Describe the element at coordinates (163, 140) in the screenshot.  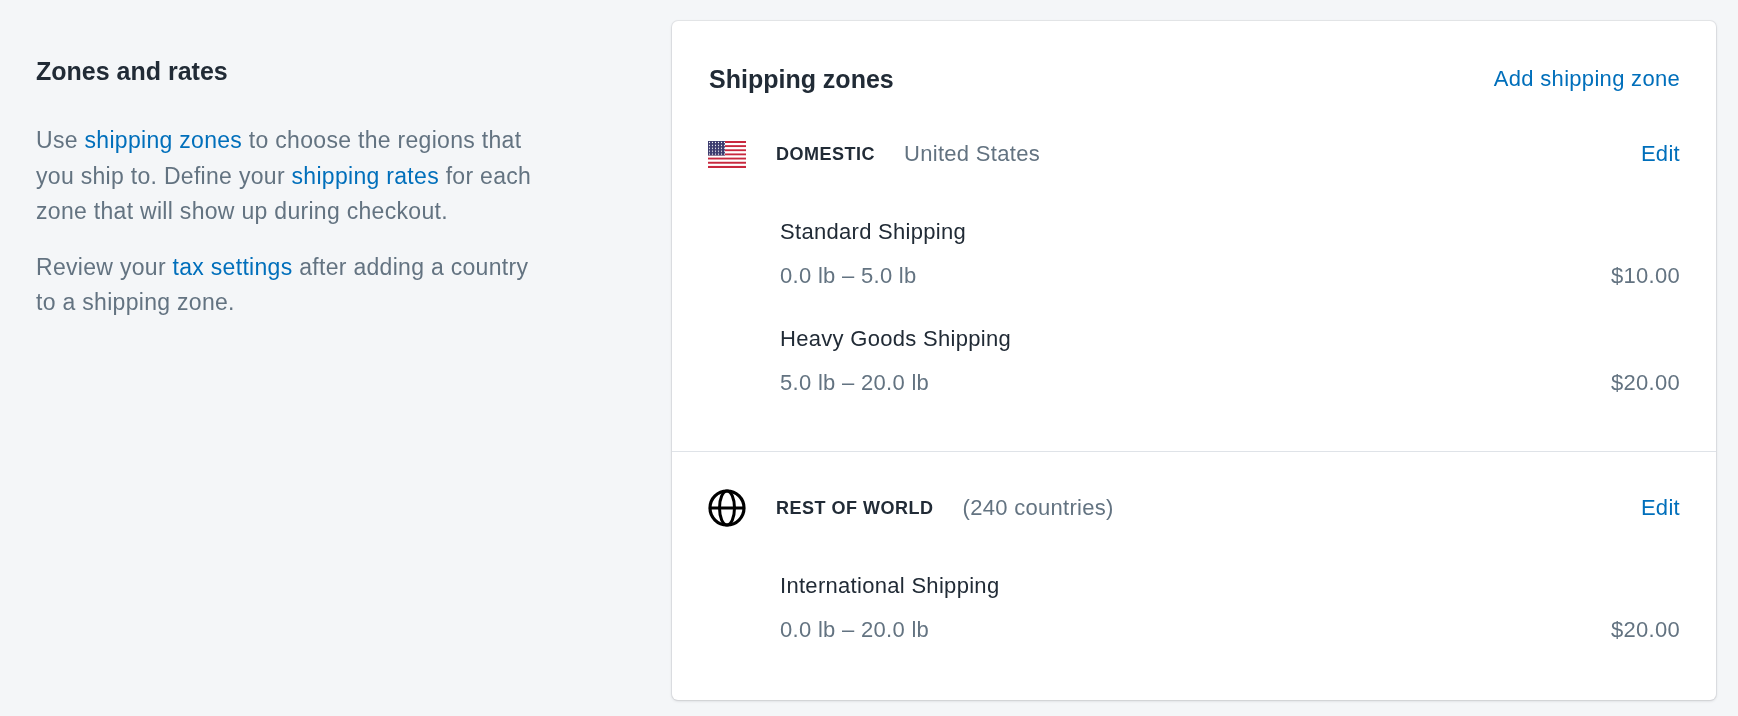
I see `link: shipping zones` at that location.